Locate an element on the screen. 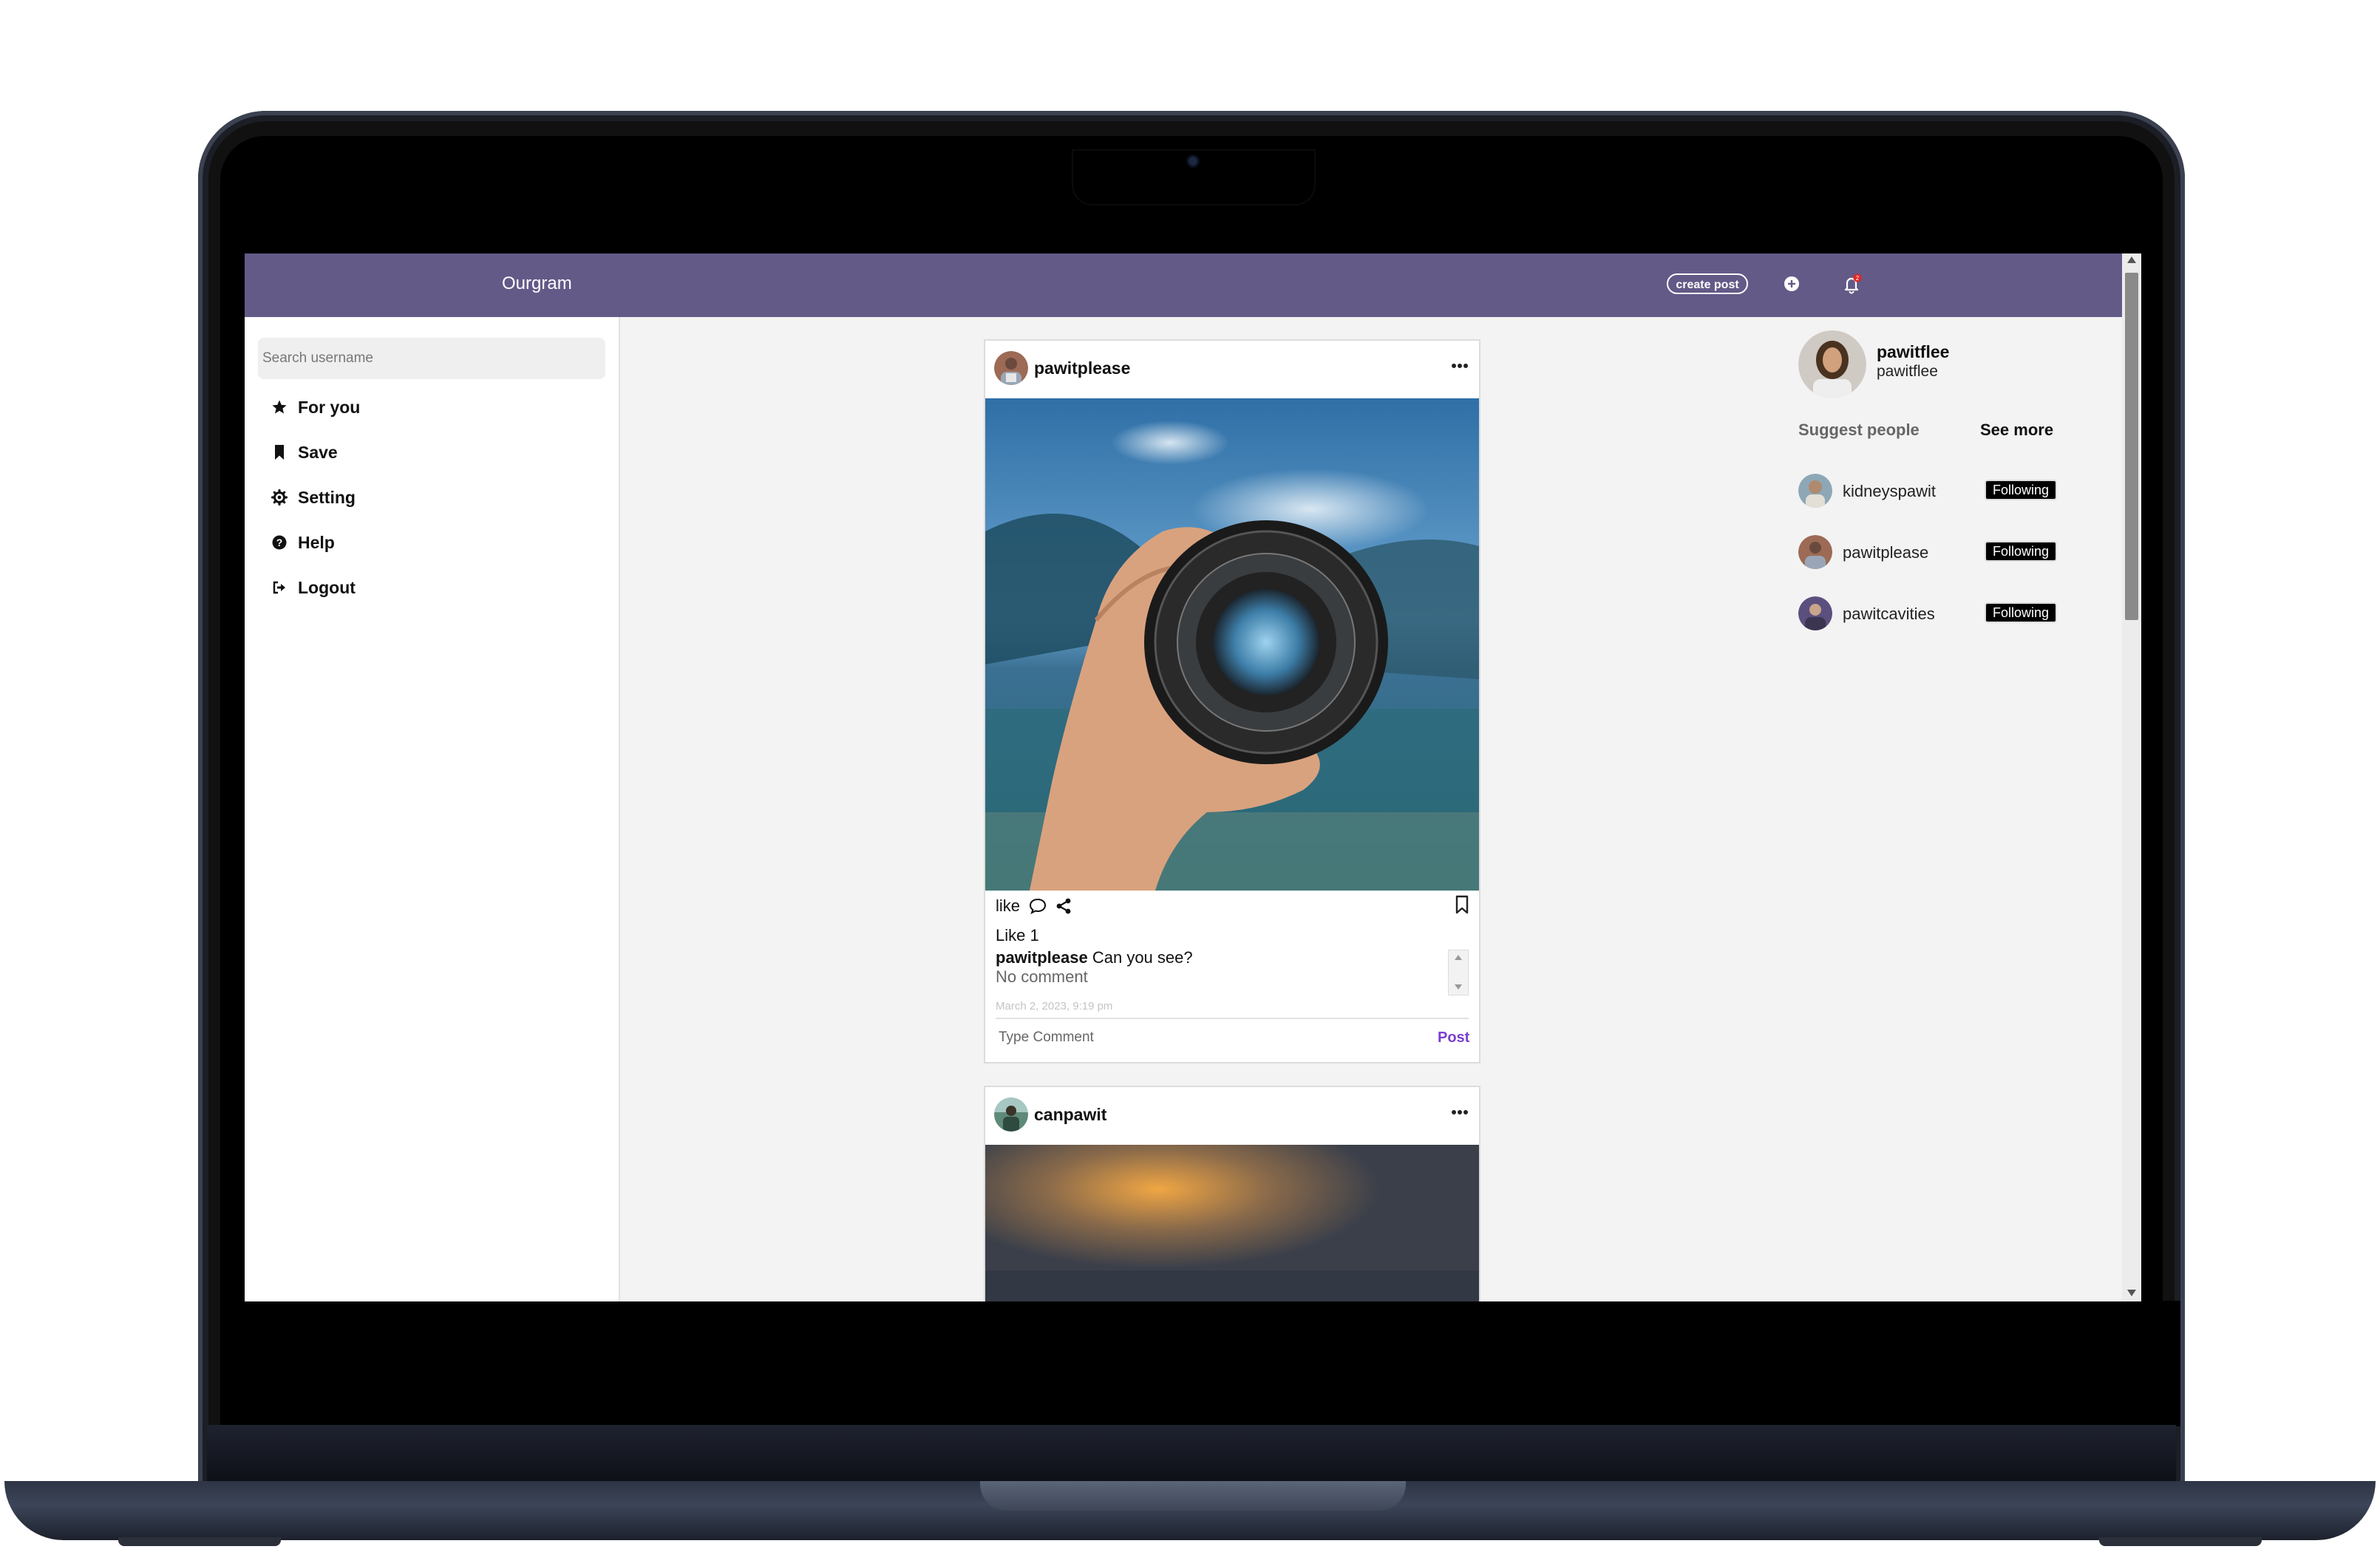 The image size is (2380, 1552). post-timestamp: March 2, 2023, 9:19 pm is located at coordinates (1054, 1006).